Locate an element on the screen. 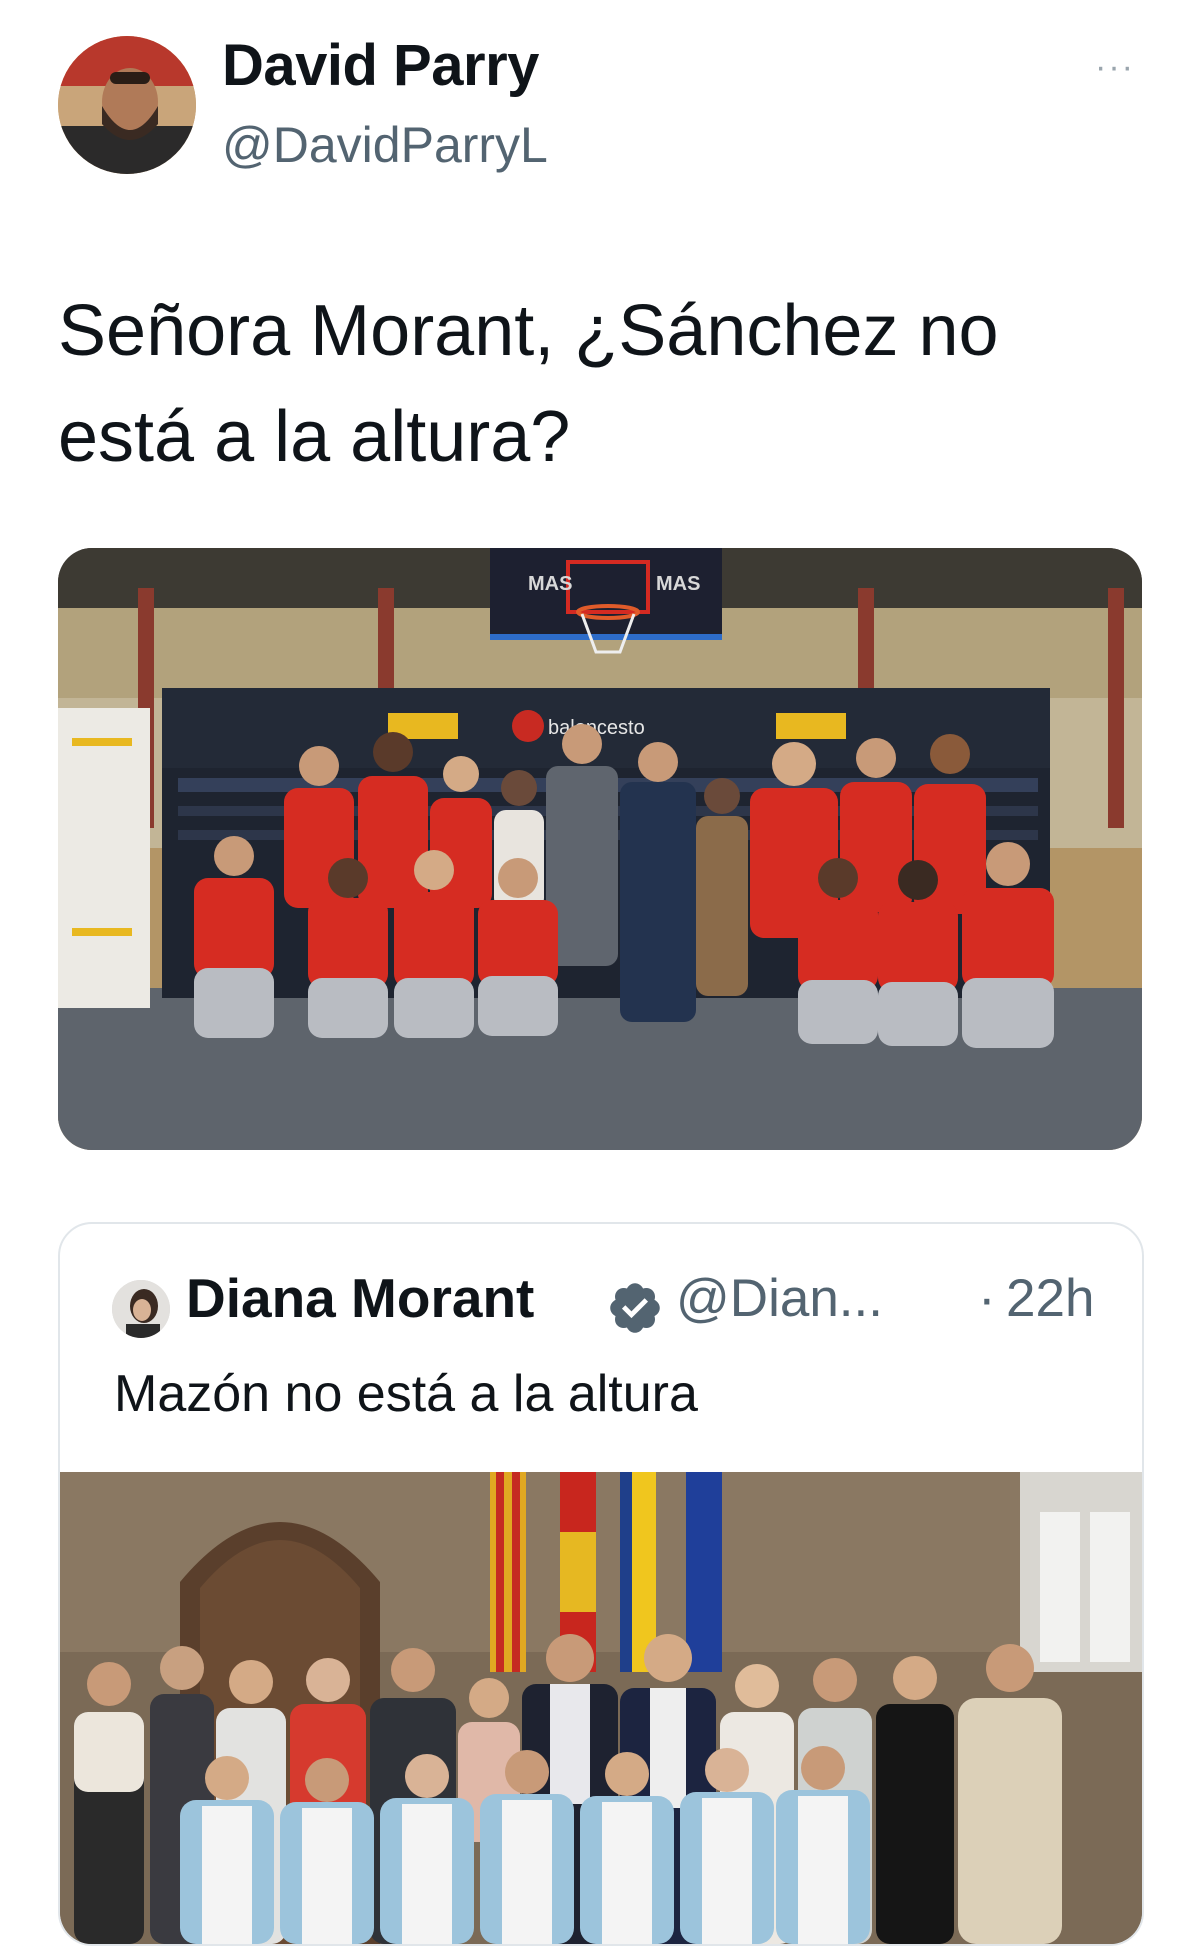  quoted-author-avatar is located at coordinates (141, 1309).